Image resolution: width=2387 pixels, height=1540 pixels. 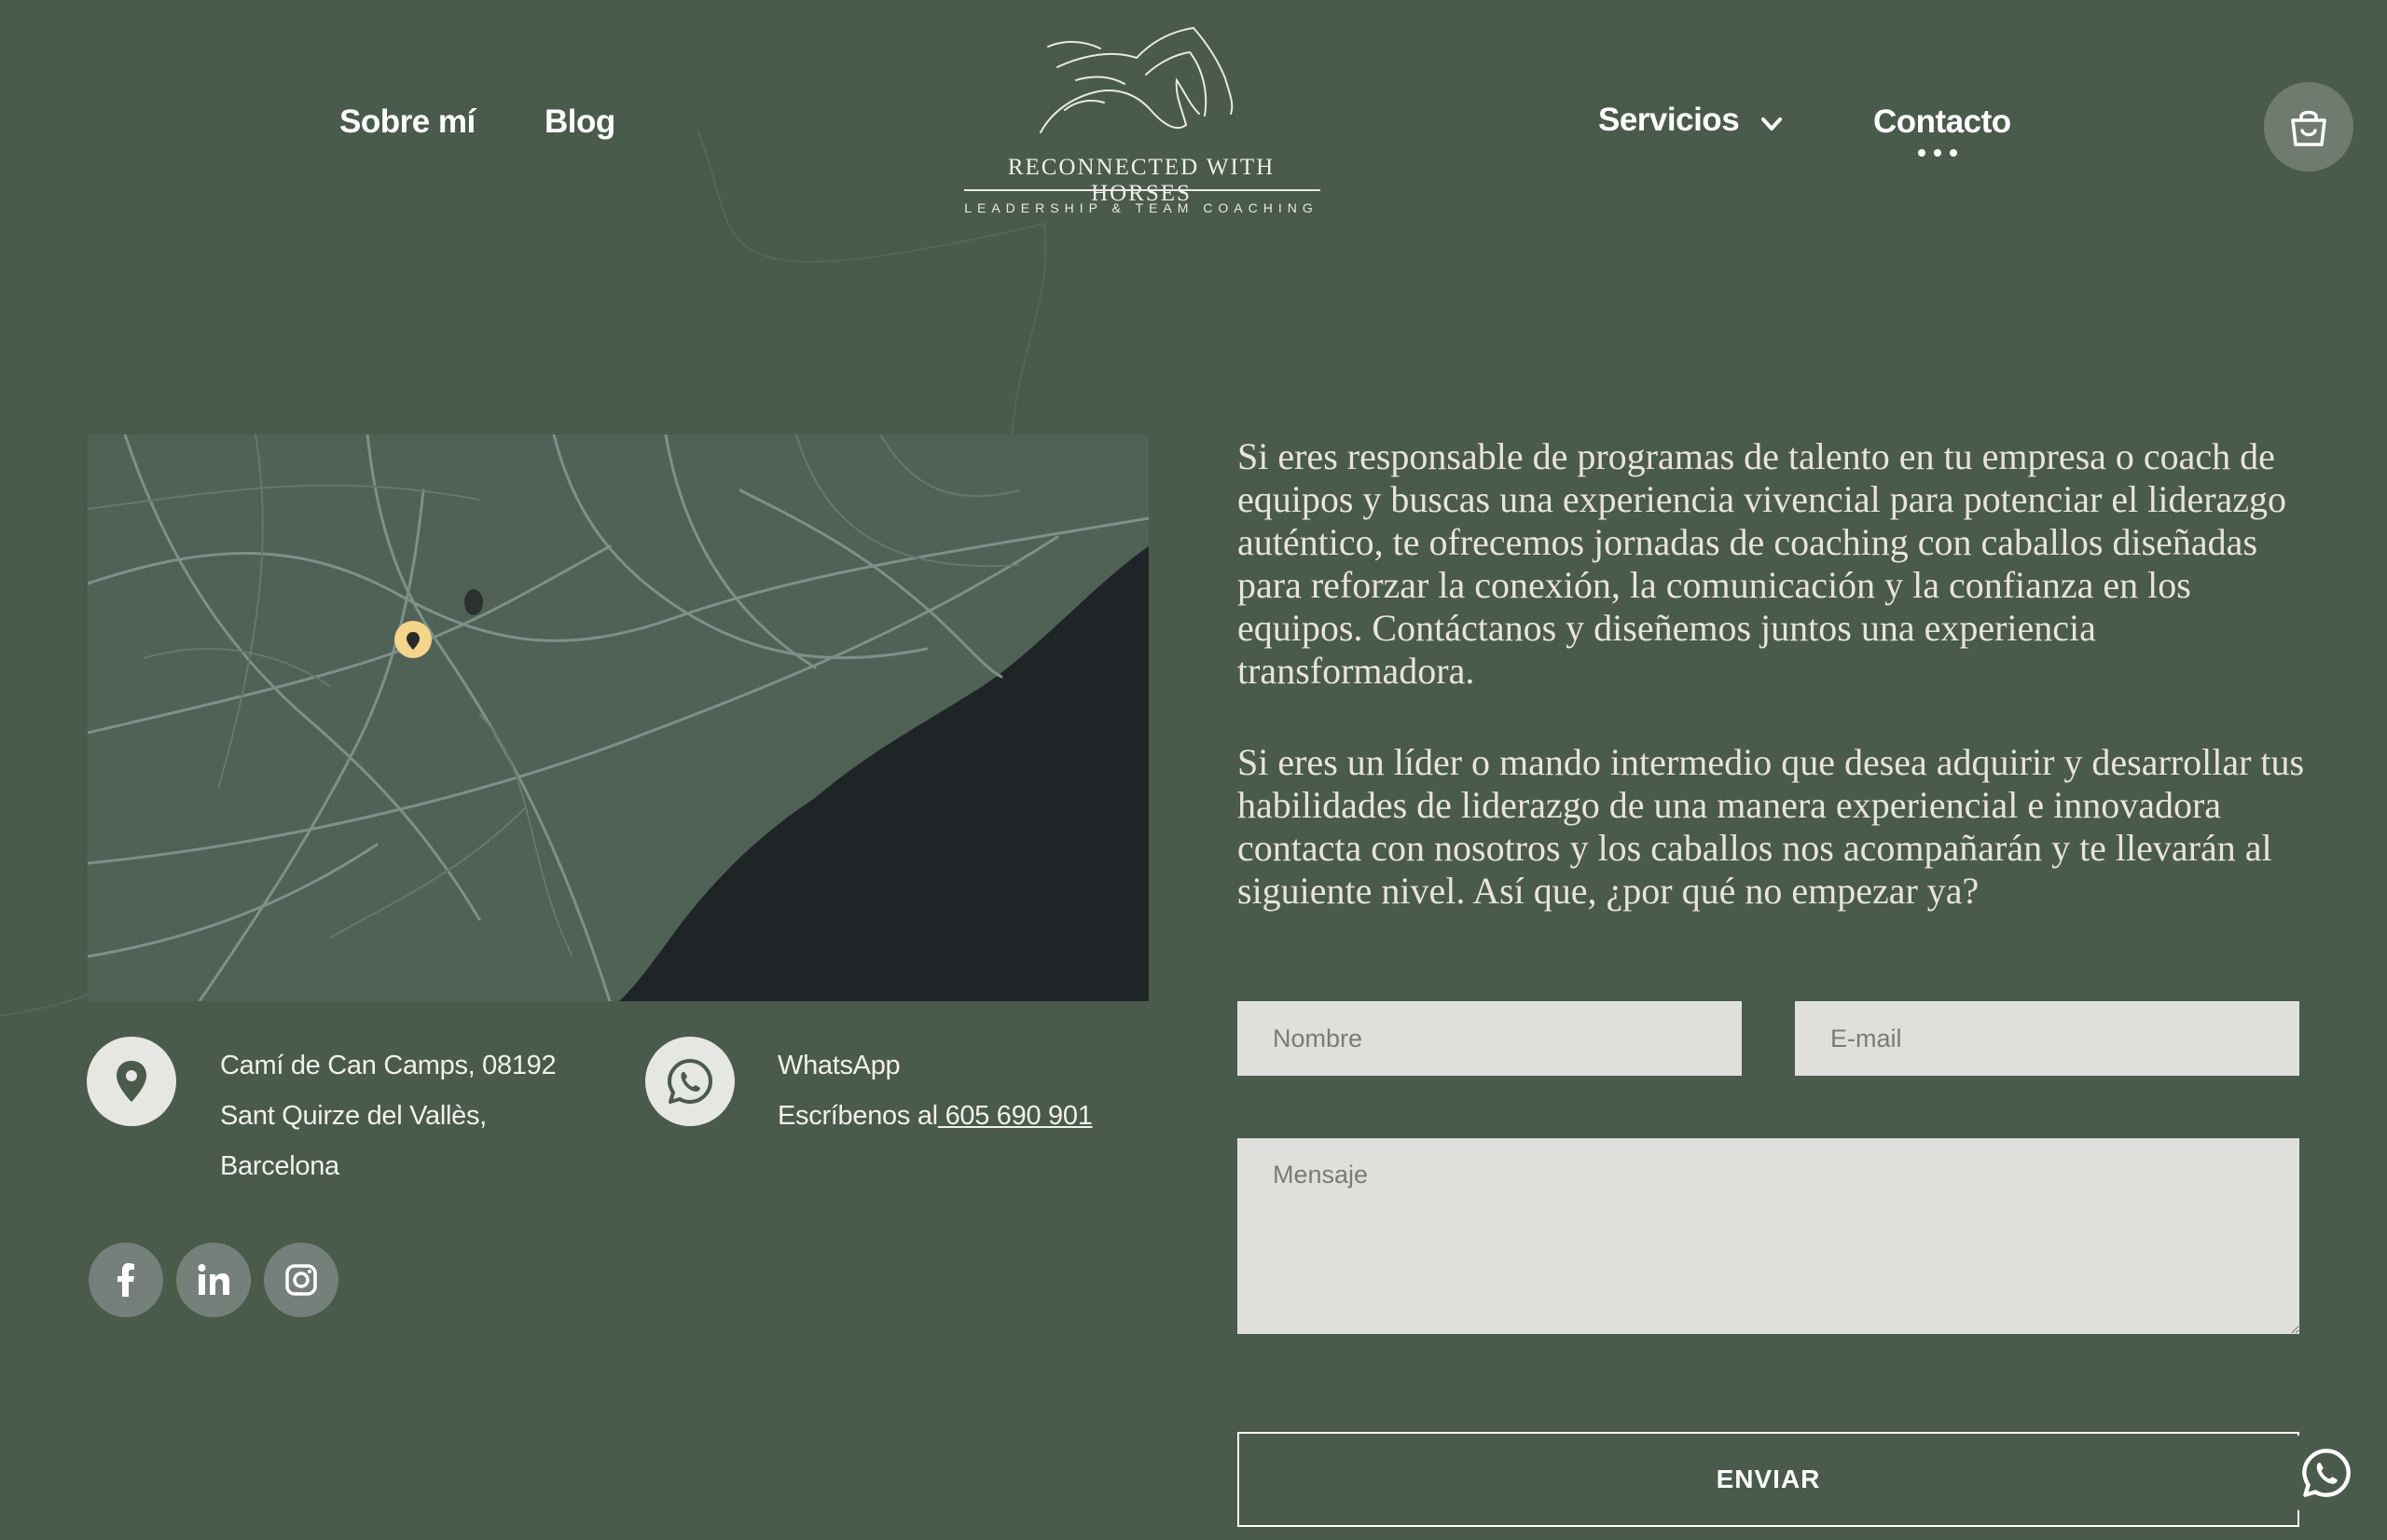 I want to click on map-pin-icon, so click(x=131, y=1081).